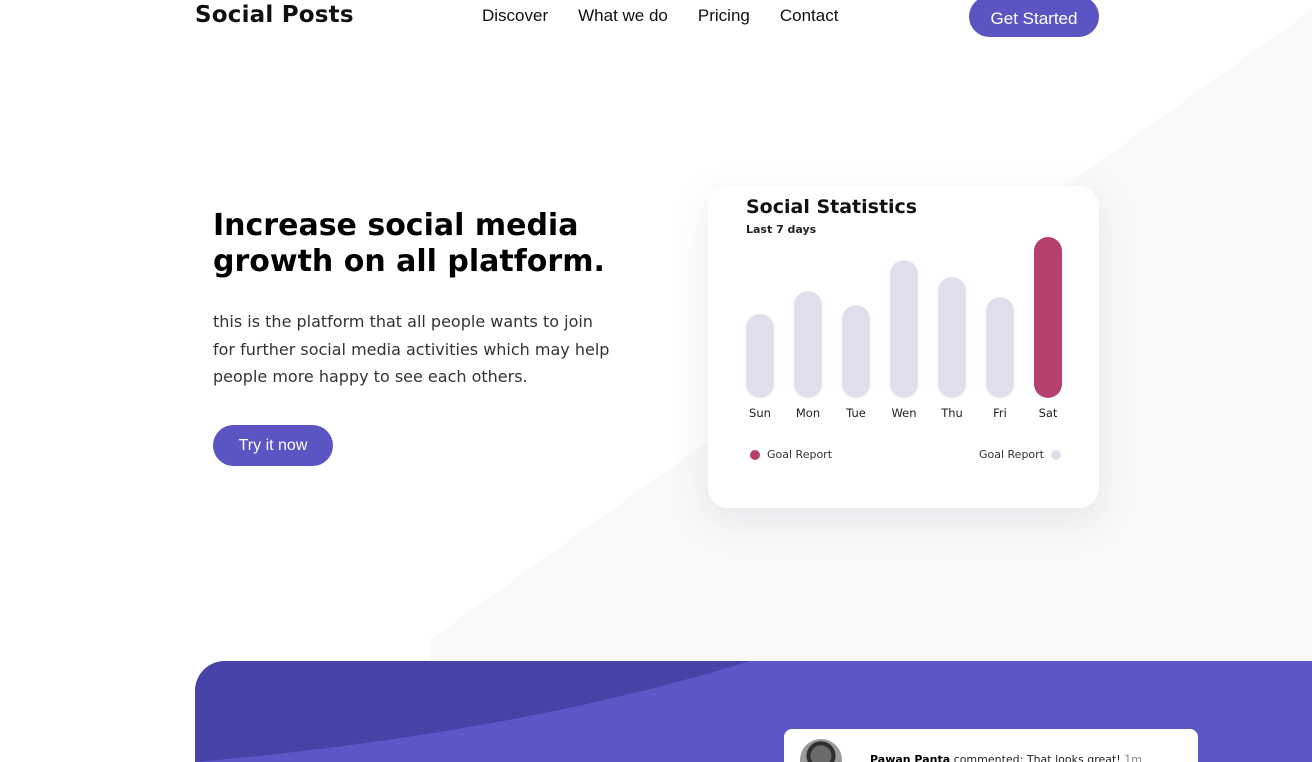  What do you see at coordinates (808, 344) in the screenshot?
I see `bar-mon` at bounding box center [808, 344].